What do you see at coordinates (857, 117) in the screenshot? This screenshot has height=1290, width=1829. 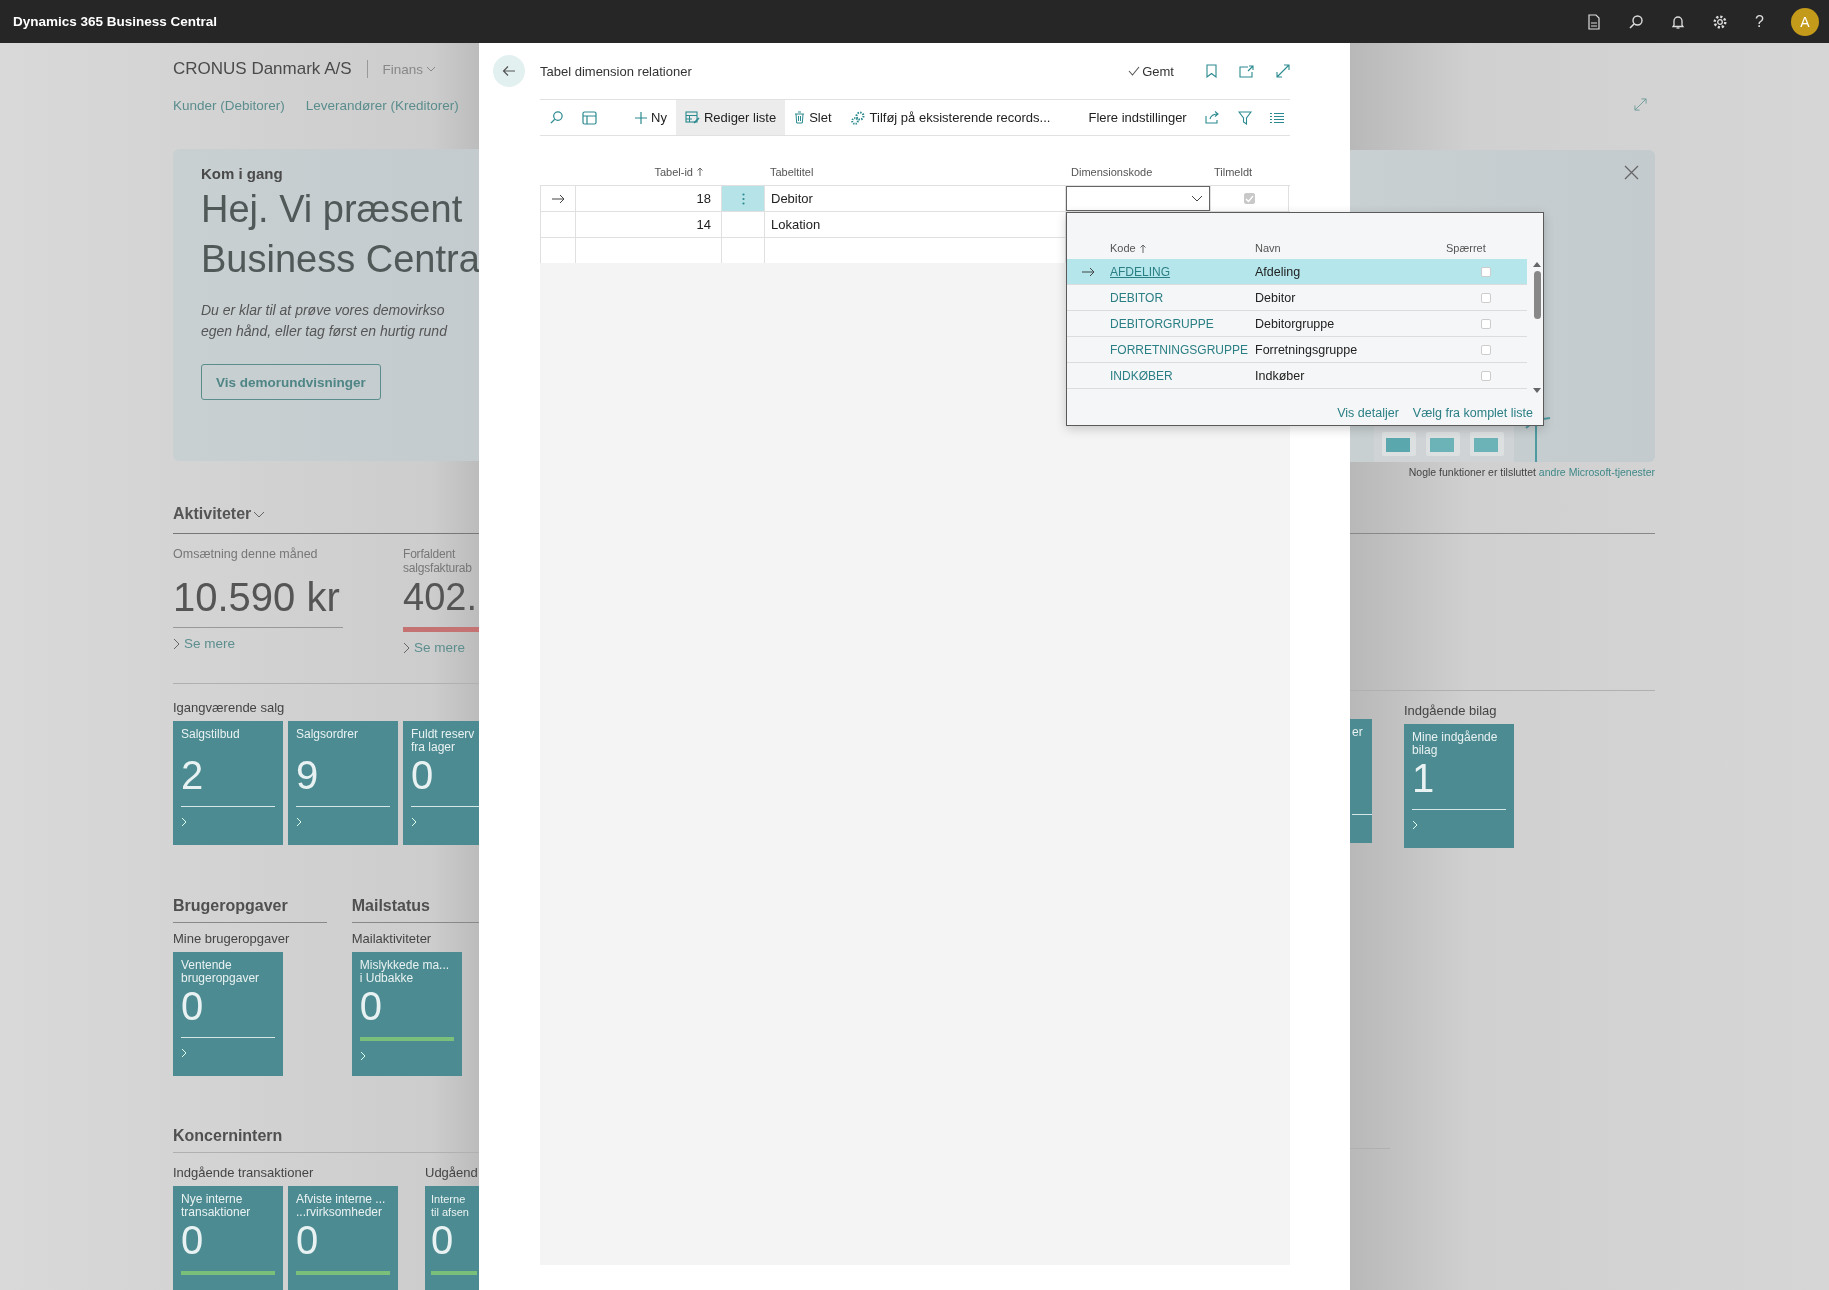 I see `gears-icon` at bounding box center [857, 117].